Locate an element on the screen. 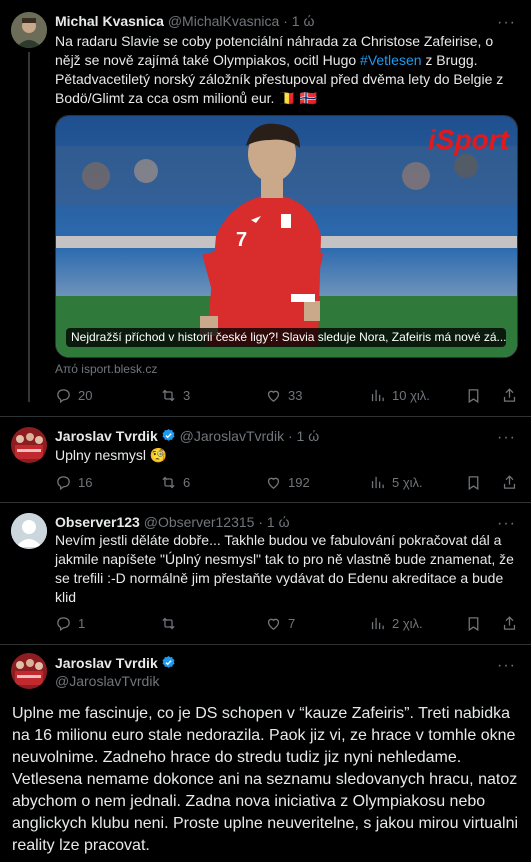 The height and width of the screenshot is (862, 531). repost-button is located at coordinates (171, 623).